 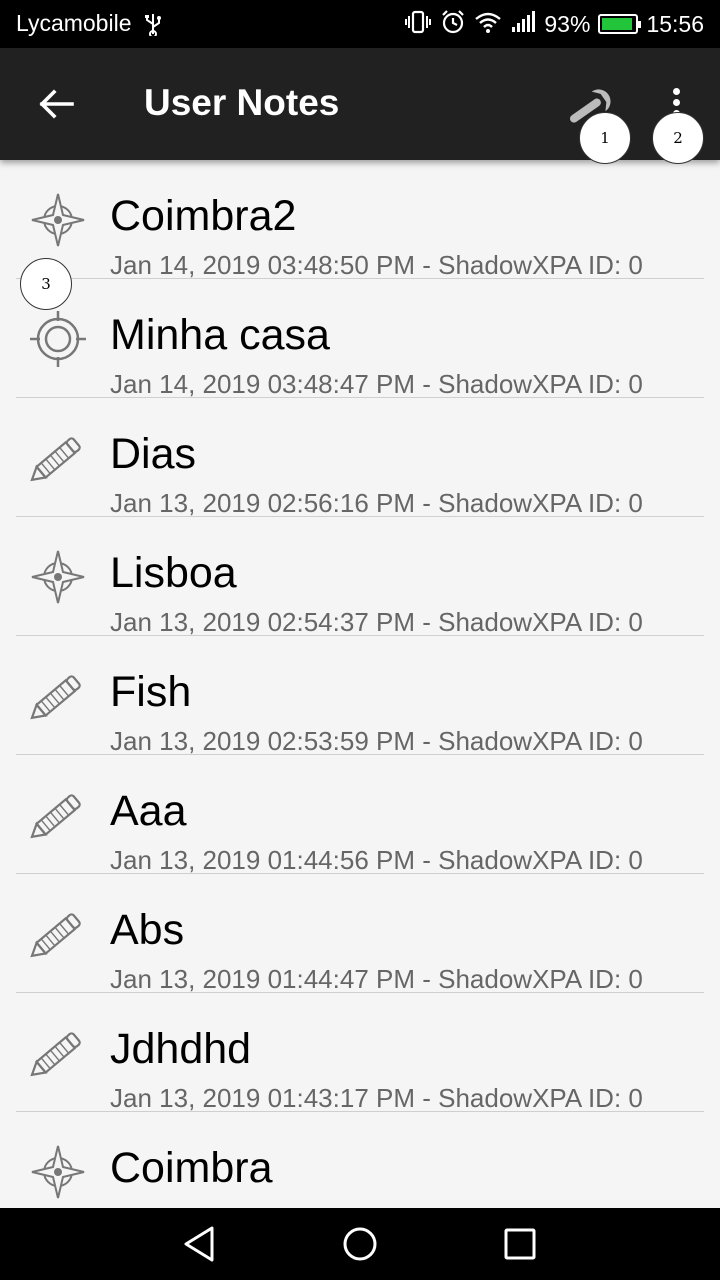 What do you see at coordinates (200, 1244) in the screenshot?
I see `nav-back-icon` at bounding box center [200, 1244].